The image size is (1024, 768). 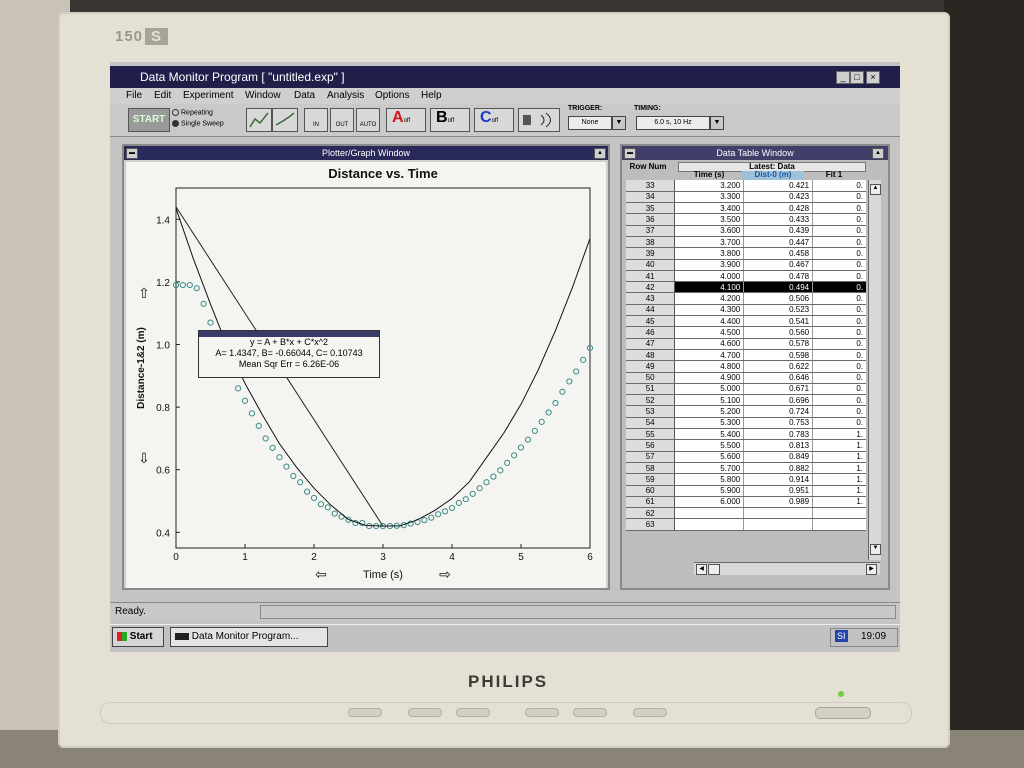 I want to click on channel-a-button: Aoff, so click(x=406, y=120).